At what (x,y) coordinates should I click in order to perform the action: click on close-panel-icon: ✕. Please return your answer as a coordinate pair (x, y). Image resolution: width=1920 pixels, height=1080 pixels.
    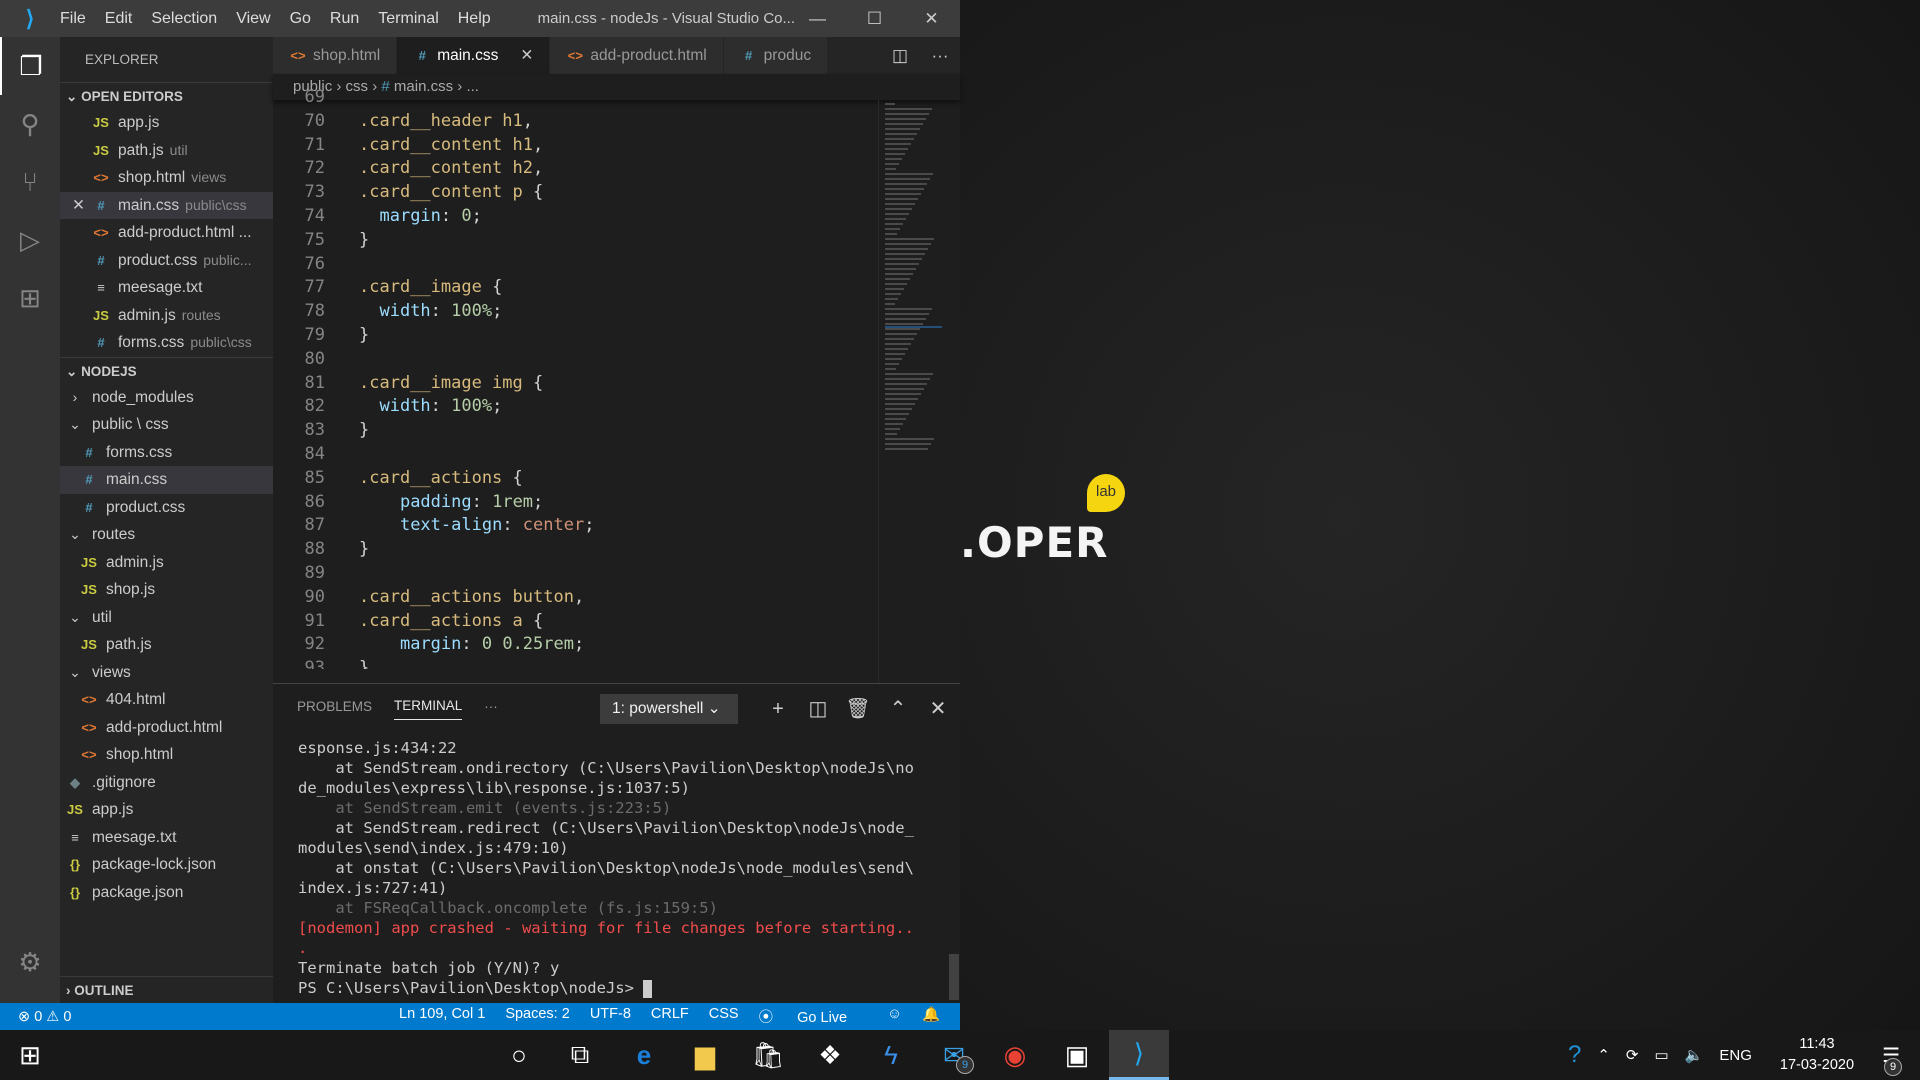
    Looking at the image, I should click on (938, 709).